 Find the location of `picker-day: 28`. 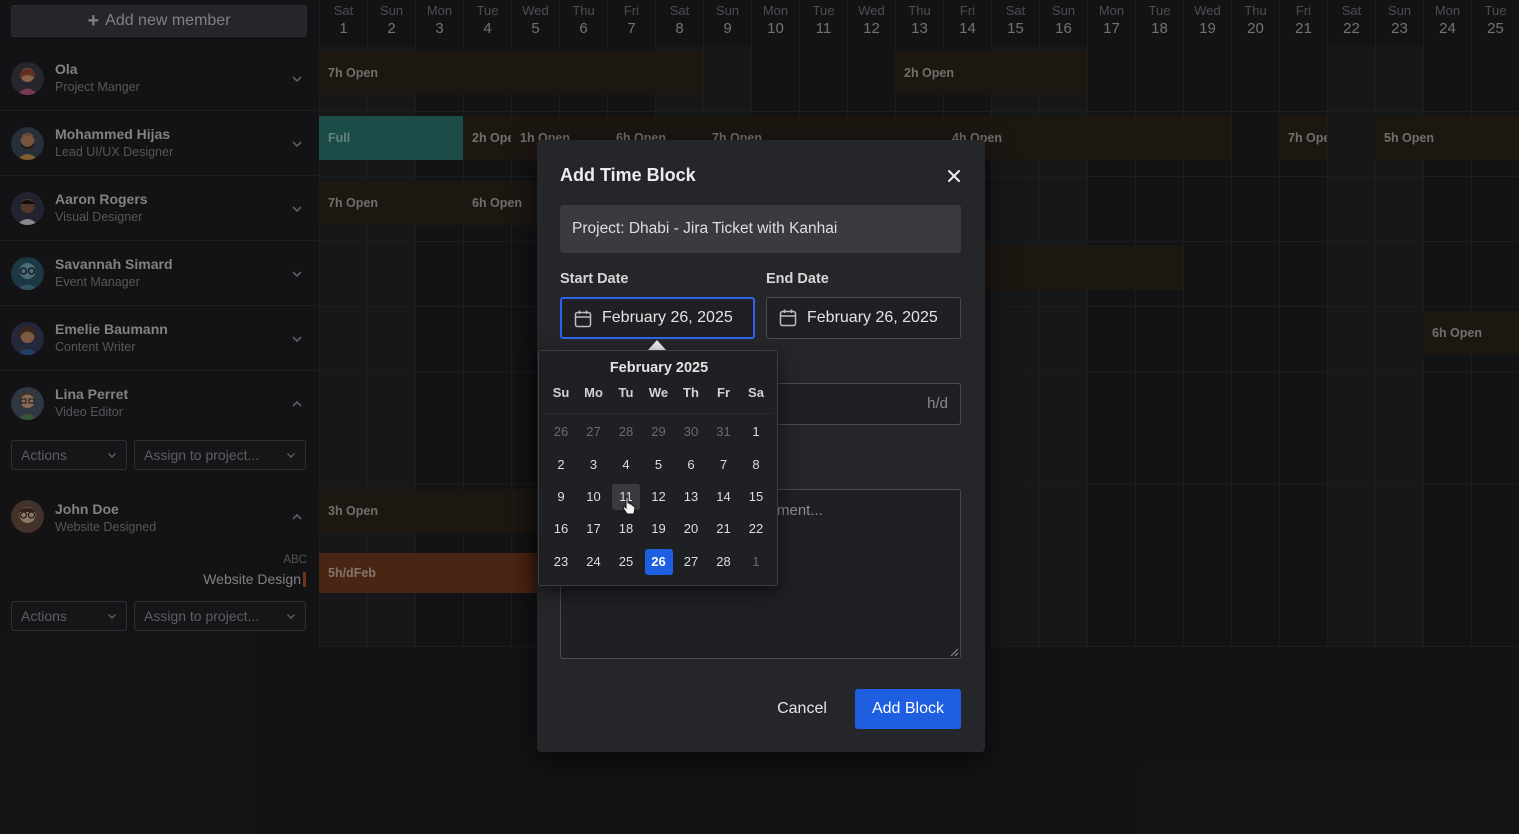

picker-day: 28 is located at coordinates (724, 562).